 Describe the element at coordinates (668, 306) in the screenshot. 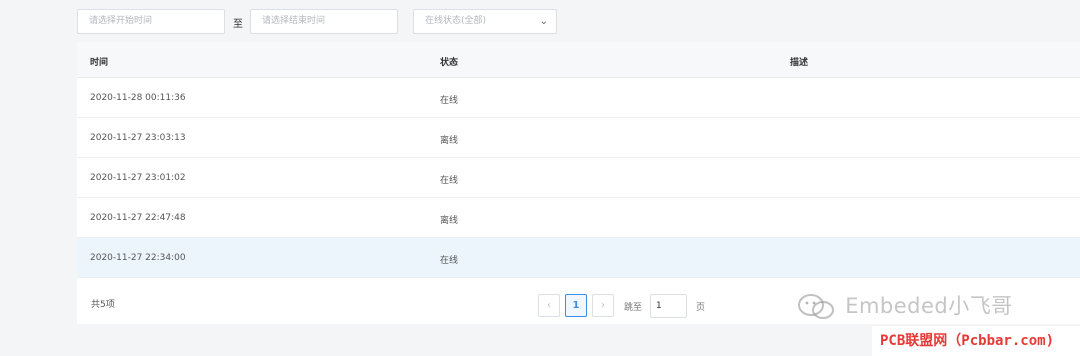

I see `jump-page-input: 1` at that location.